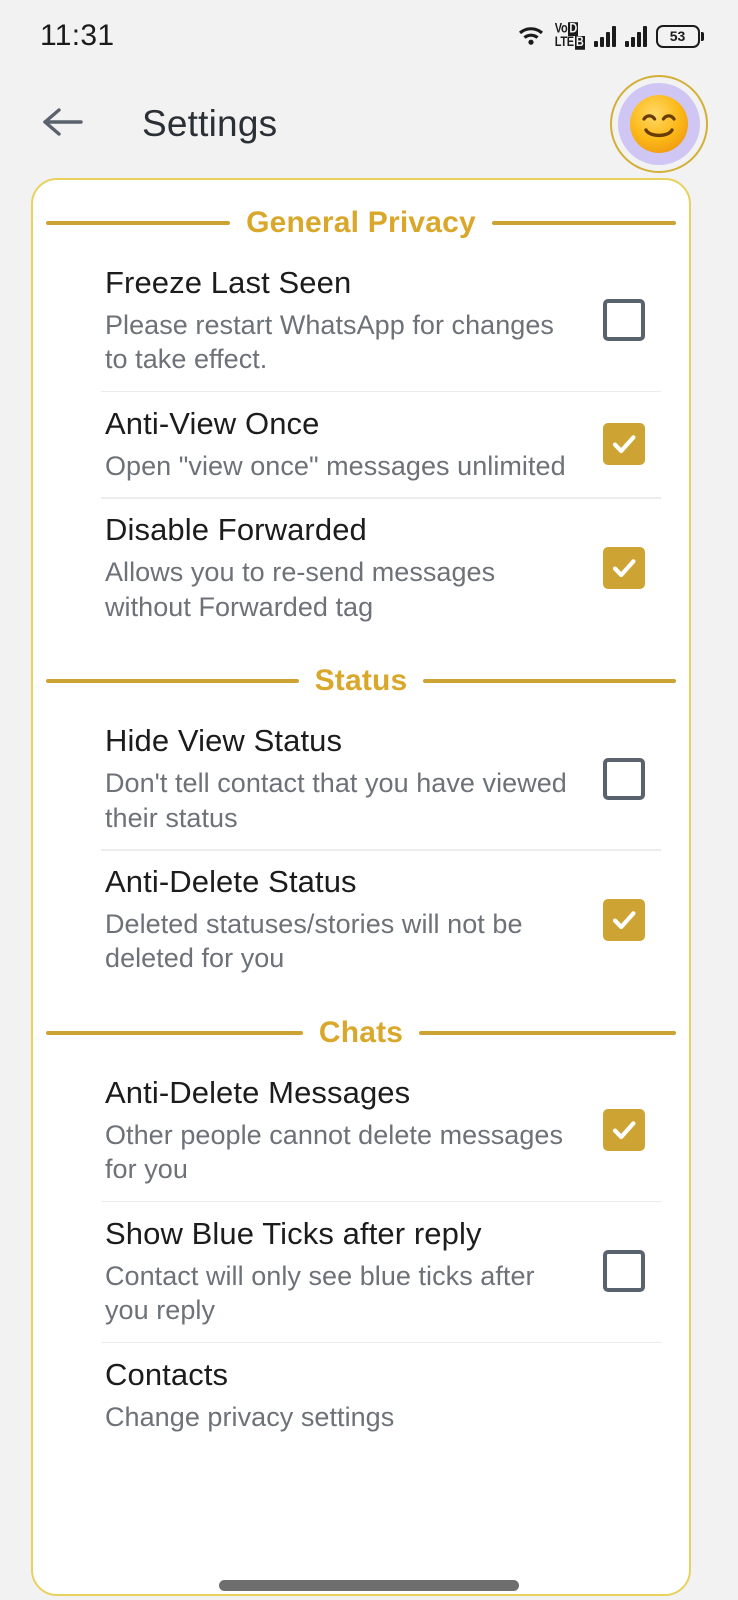 The image size is (738, 1600). I want to click on settings-row-title: Disable Forwarded, so click(236, 530).